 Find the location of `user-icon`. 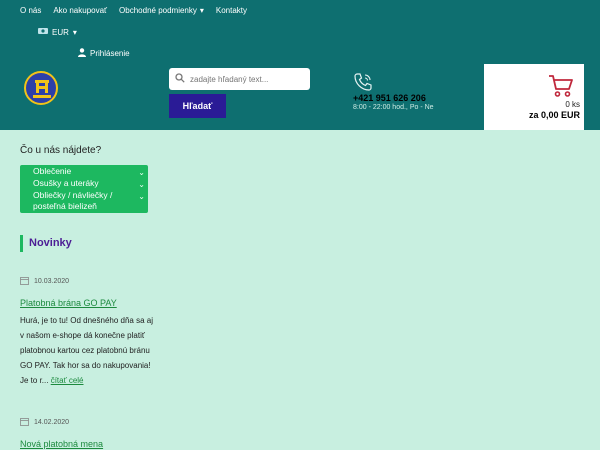

user-icon is located at coordinates (82, 53).